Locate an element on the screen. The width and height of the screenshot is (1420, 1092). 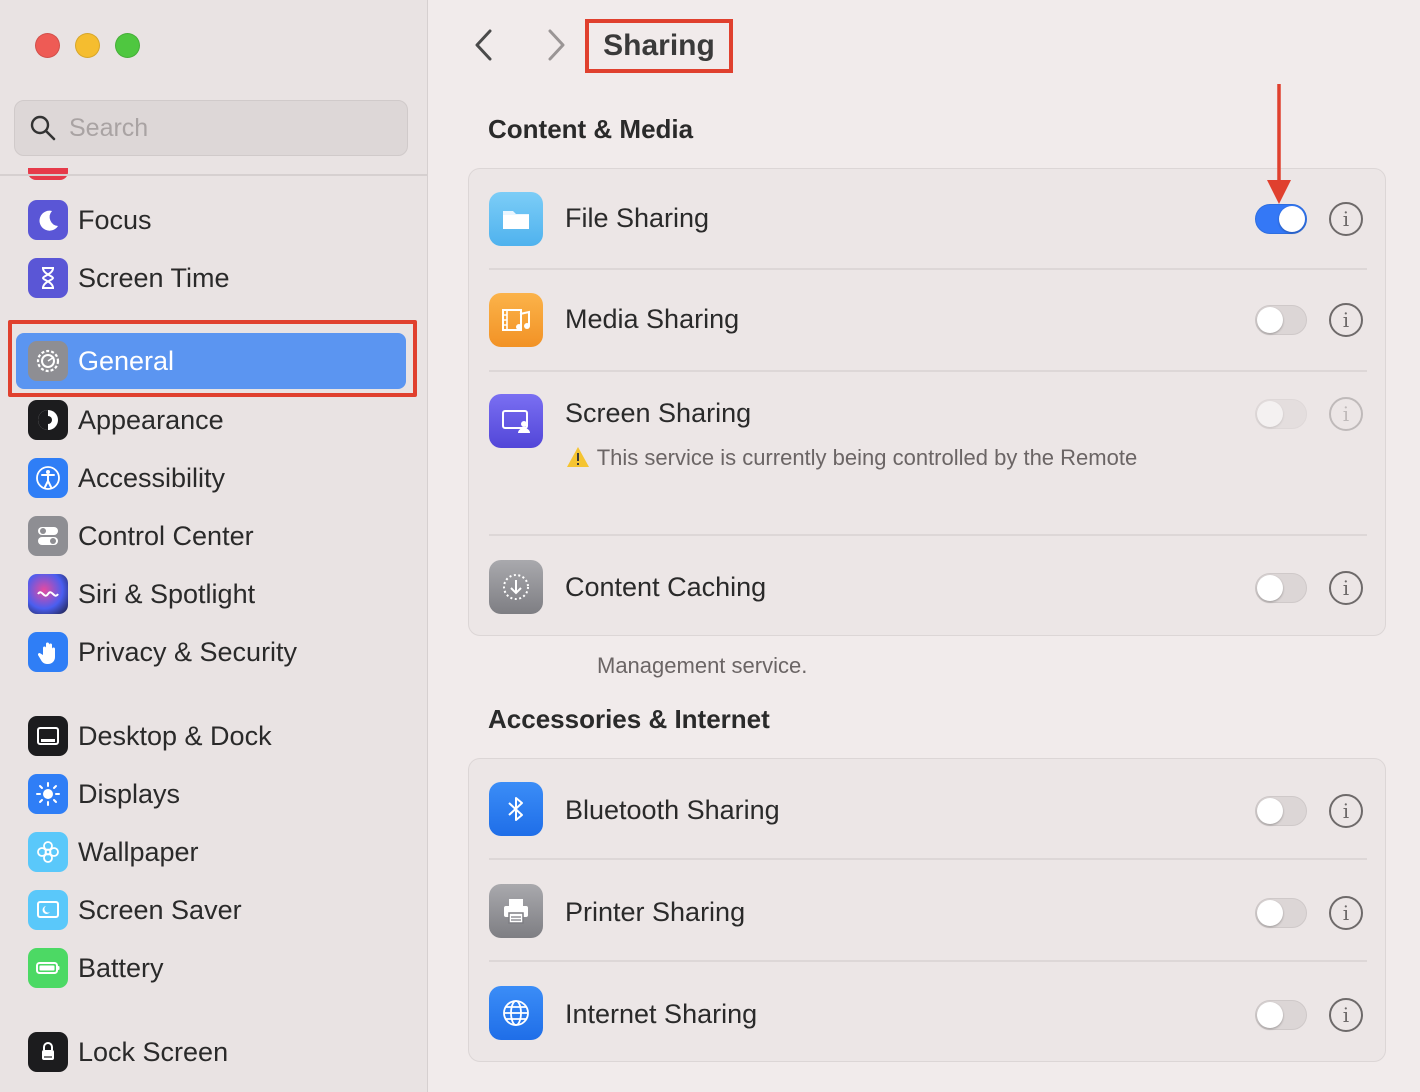
sidebar-item-privacy-security: Privacy & Security is located at coordinates (211, 652).